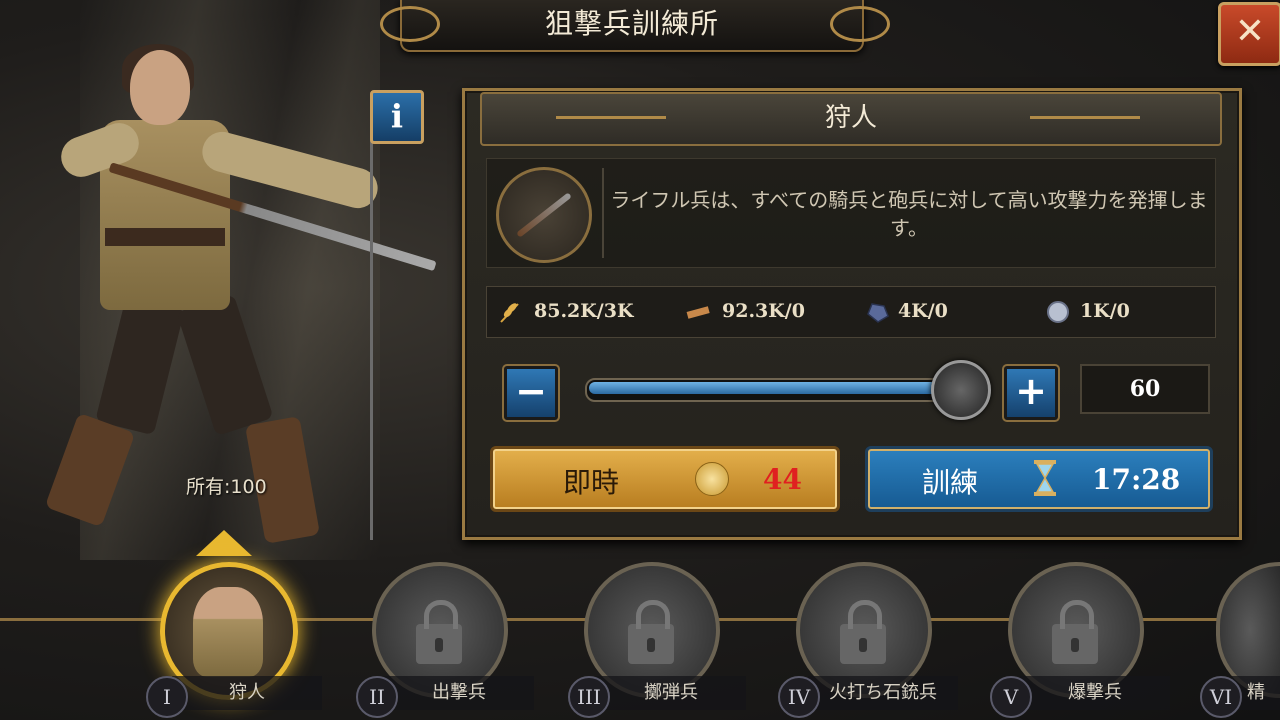 The height and width of the screenshot is (720, 1280). What do you see at coordinates (247, 693) in the screenshot?
I see `unit-name: 狩人` at bounding box center [247, 693].